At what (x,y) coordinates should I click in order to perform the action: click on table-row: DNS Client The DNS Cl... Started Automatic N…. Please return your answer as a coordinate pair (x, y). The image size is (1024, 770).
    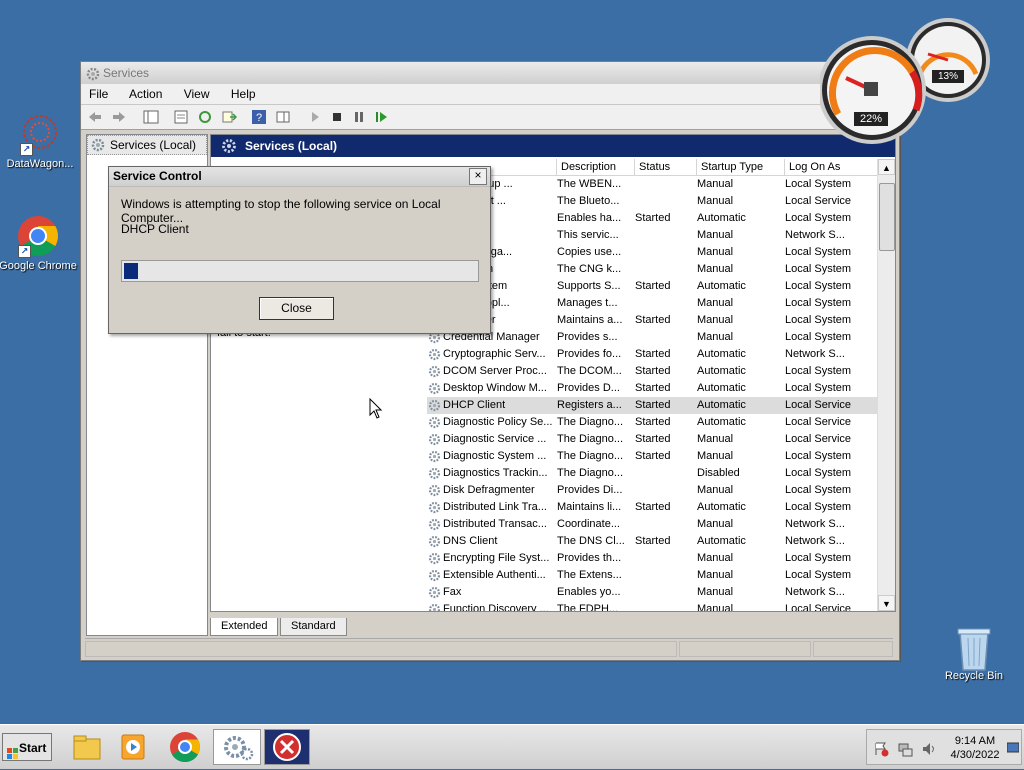
    Looking at the image, I should click on (653, 541).